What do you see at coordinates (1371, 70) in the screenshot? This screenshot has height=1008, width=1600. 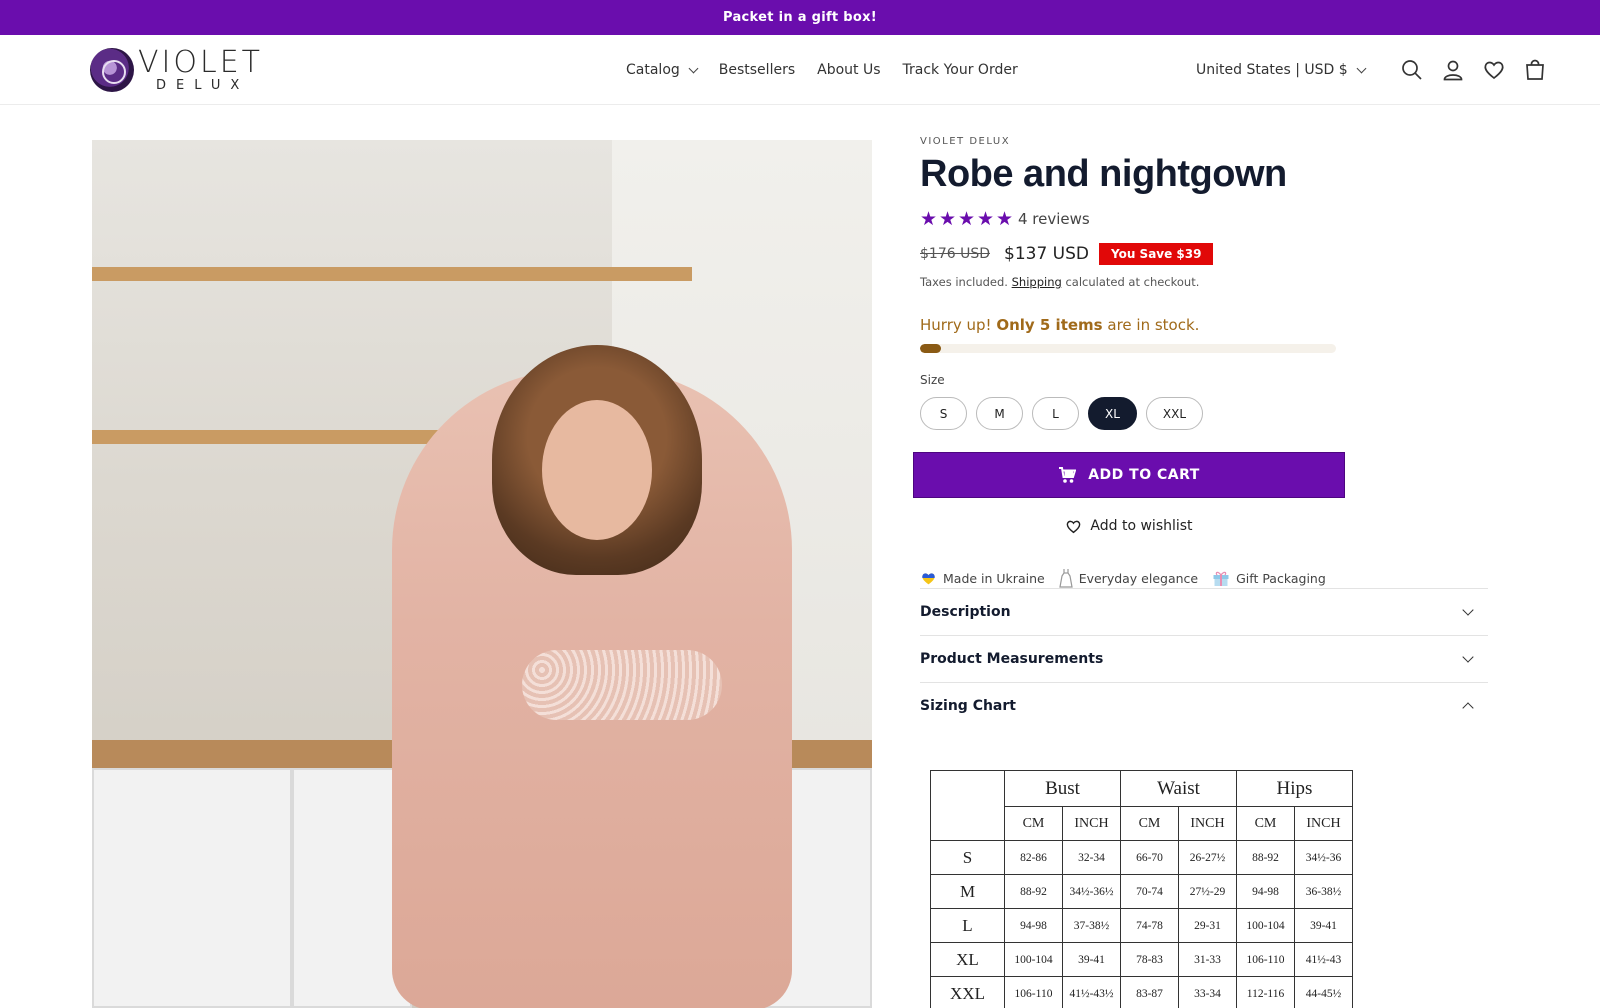 I see `header-actions: United States | USD $` at bounding box center [1371, 70].